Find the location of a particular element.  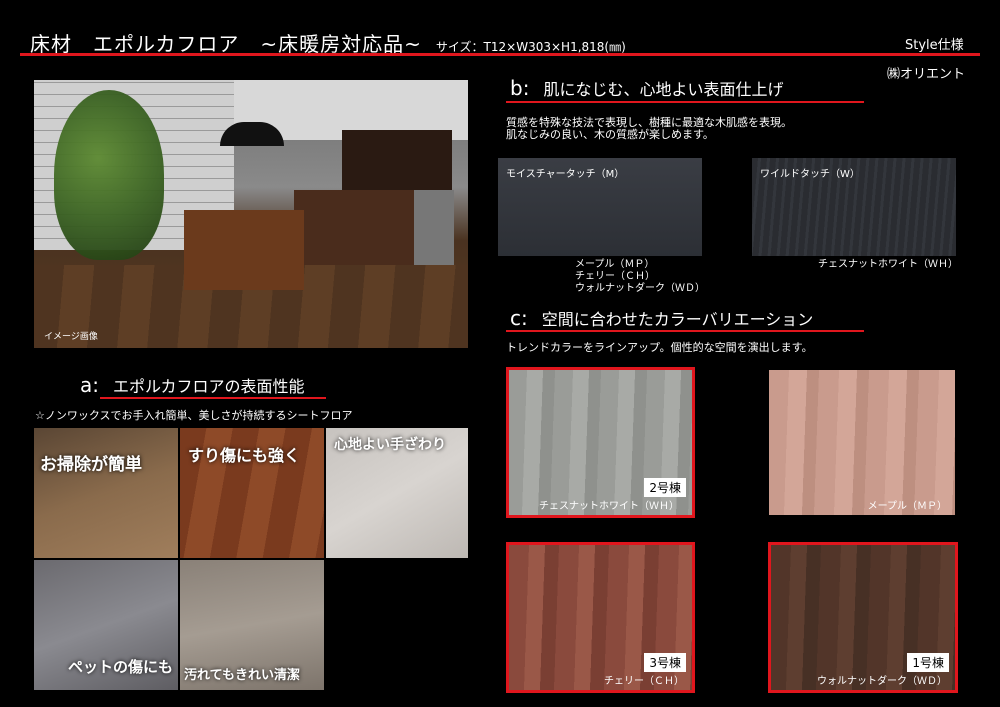

moisture-touch-swatch: モイスチャータッチ（M） is located at coordinates (600, 207).